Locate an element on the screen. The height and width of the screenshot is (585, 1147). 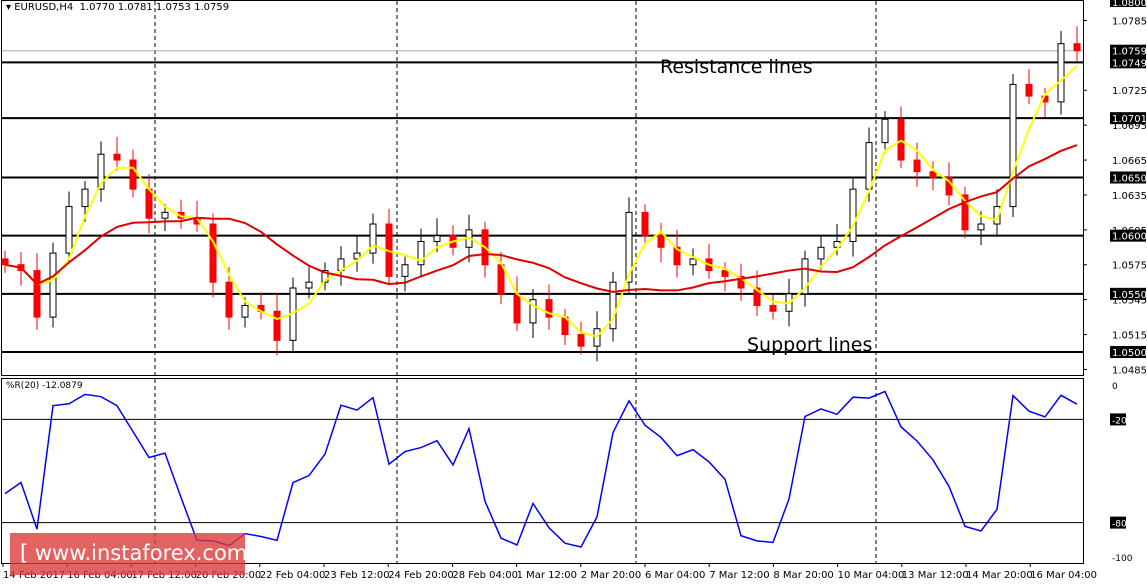
time-label: 7 Mar 12:00 is located at coordinates (739, 575).